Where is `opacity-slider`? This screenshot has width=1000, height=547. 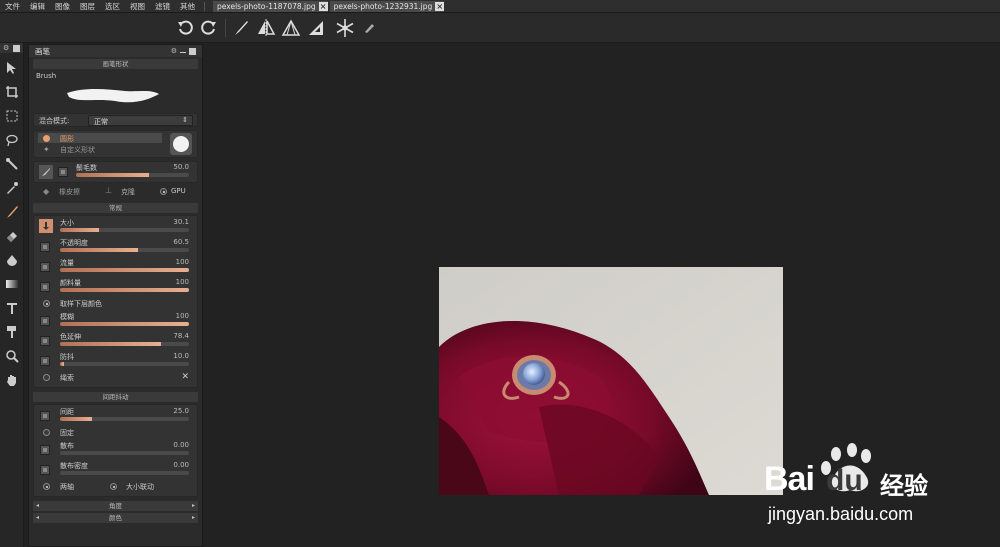 opacity-slider is located at coordinates (124, 250).